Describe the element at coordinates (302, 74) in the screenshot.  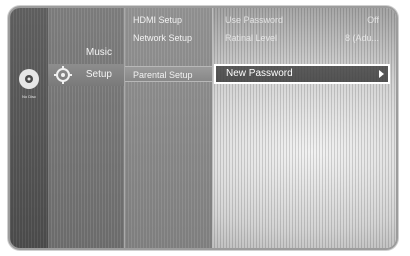
I see `new-password-option: New Password` at that location.